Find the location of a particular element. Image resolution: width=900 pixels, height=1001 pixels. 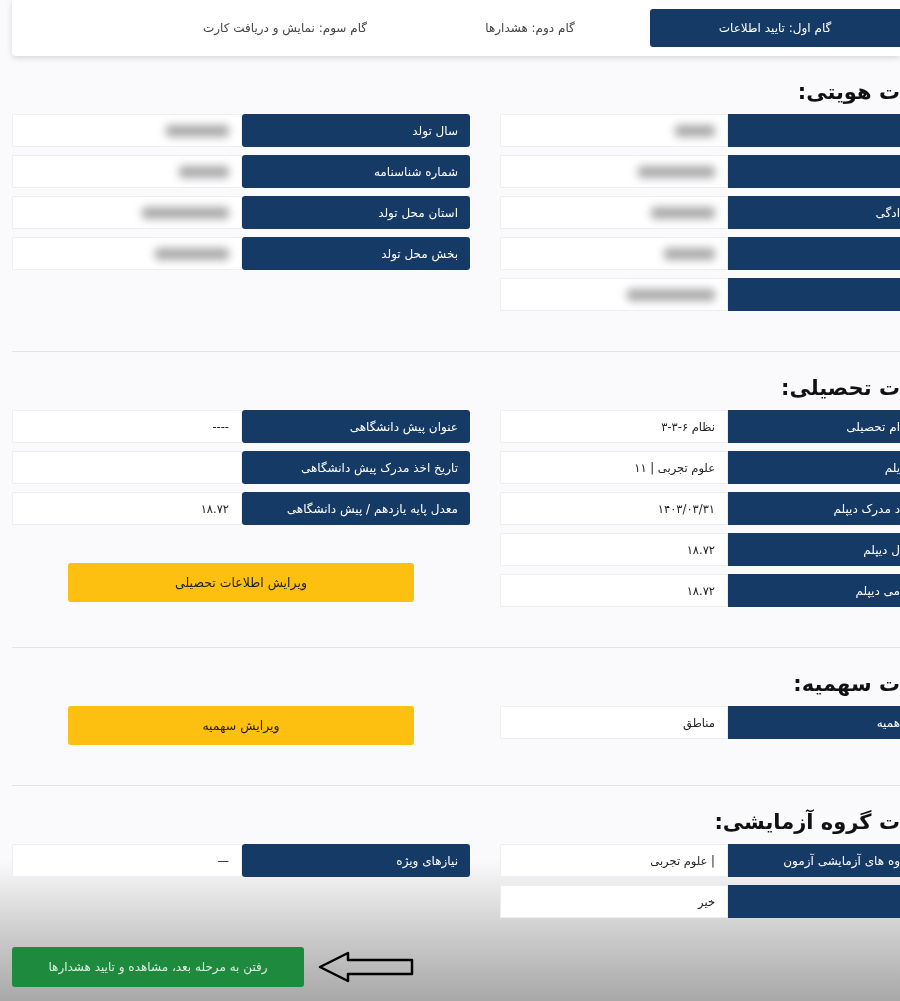

field-label: وه های آزمایشی آزمون is located at coordinates (814, 860).